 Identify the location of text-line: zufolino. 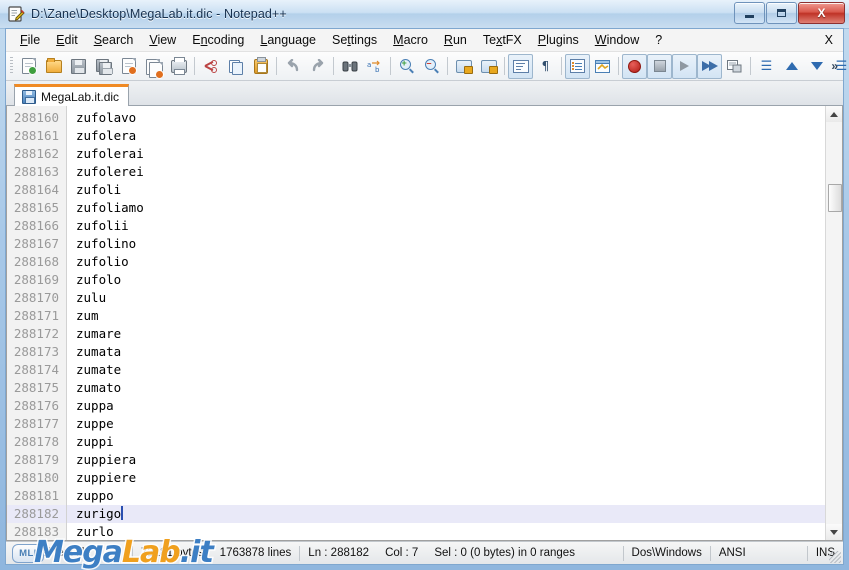
(446, 244).